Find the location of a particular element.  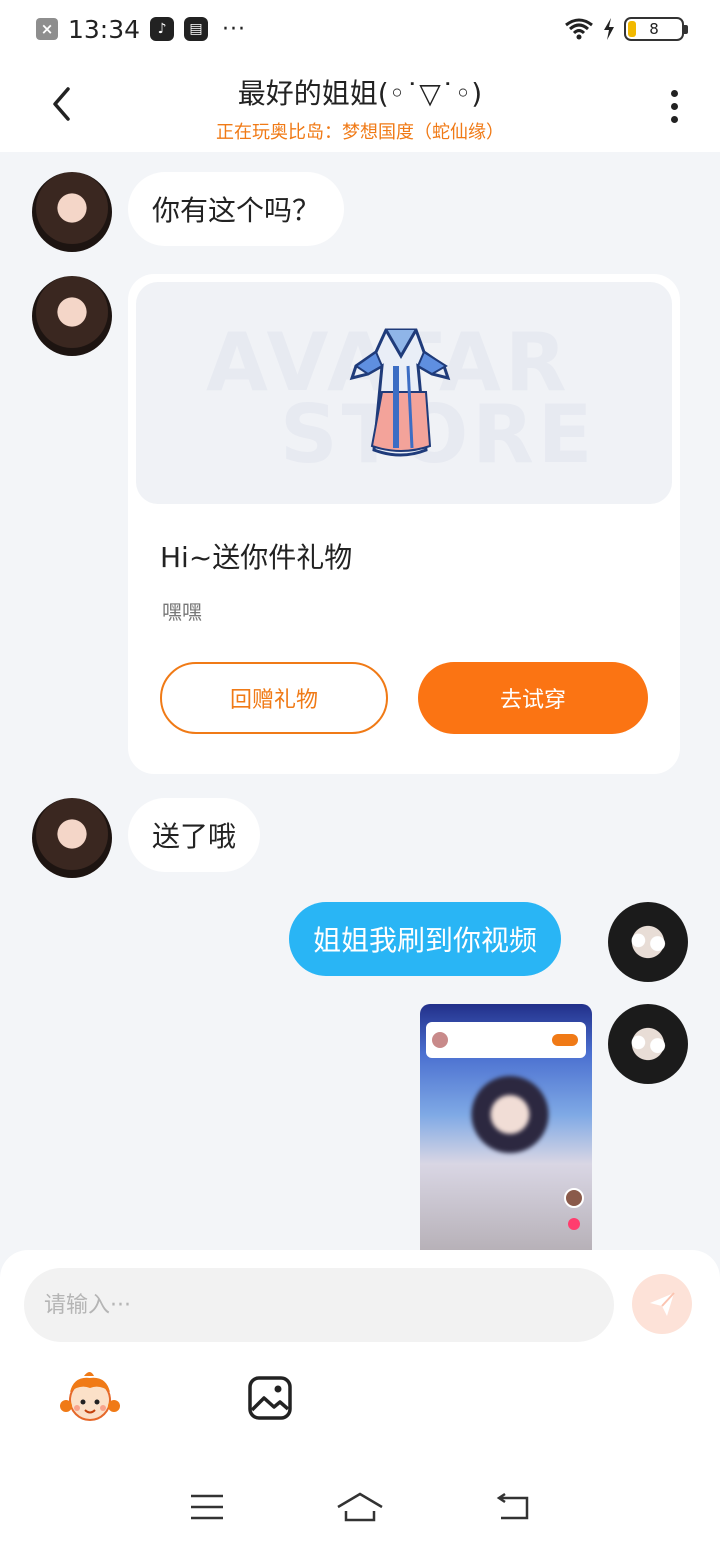

wifi-icon is located at coordinates (579, 29).